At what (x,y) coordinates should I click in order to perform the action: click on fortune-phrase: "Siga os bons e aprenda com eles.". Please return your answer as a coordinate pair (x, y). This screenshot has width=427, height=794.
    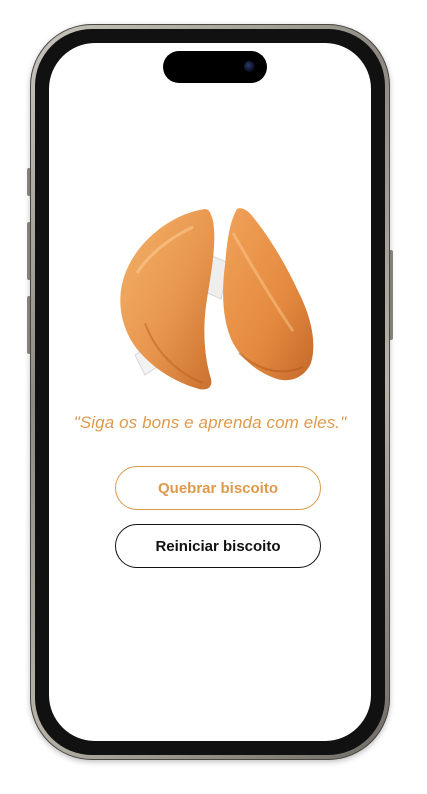
    Looking at the image, I should click on (210, 422).